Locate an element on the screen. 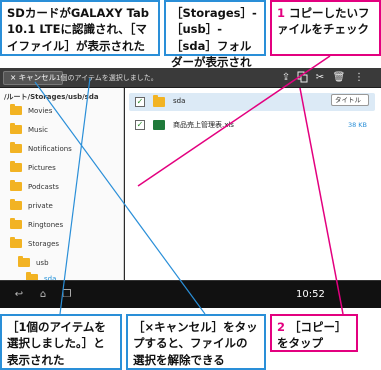  back-icon: ↩ is located at coordinates (19, 295).